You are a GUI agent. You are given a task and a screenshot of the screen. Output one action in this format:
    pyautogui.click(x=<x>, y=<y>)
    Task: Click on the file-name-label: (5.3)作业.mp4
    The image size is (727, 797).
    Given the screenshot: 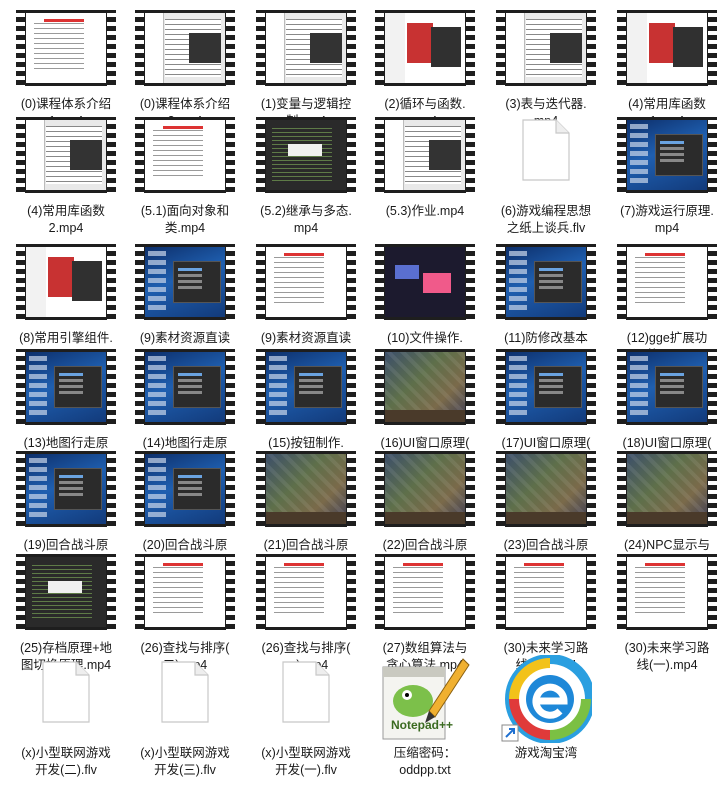 What is the action you would take?
    pyautogui.click(x=425, y=211)
    